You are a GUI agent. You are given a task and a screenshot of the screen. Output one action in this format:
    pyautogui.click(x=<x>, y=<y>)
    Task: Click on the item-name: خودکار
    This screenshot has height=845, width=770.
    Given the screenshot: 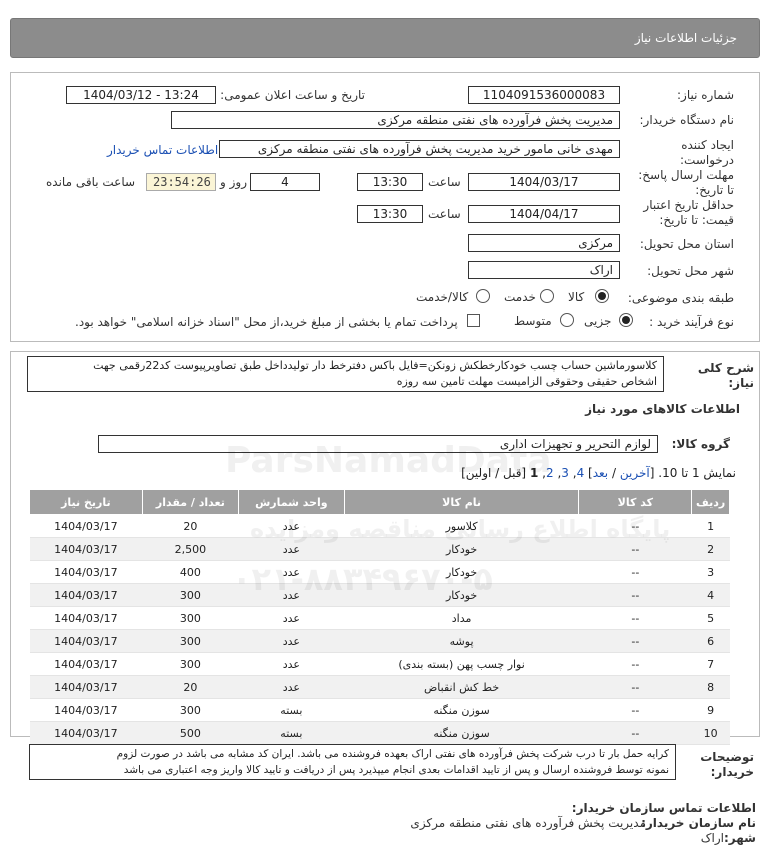 What is the action you would take?
    pyautogui.click(x=461, y=549)
    